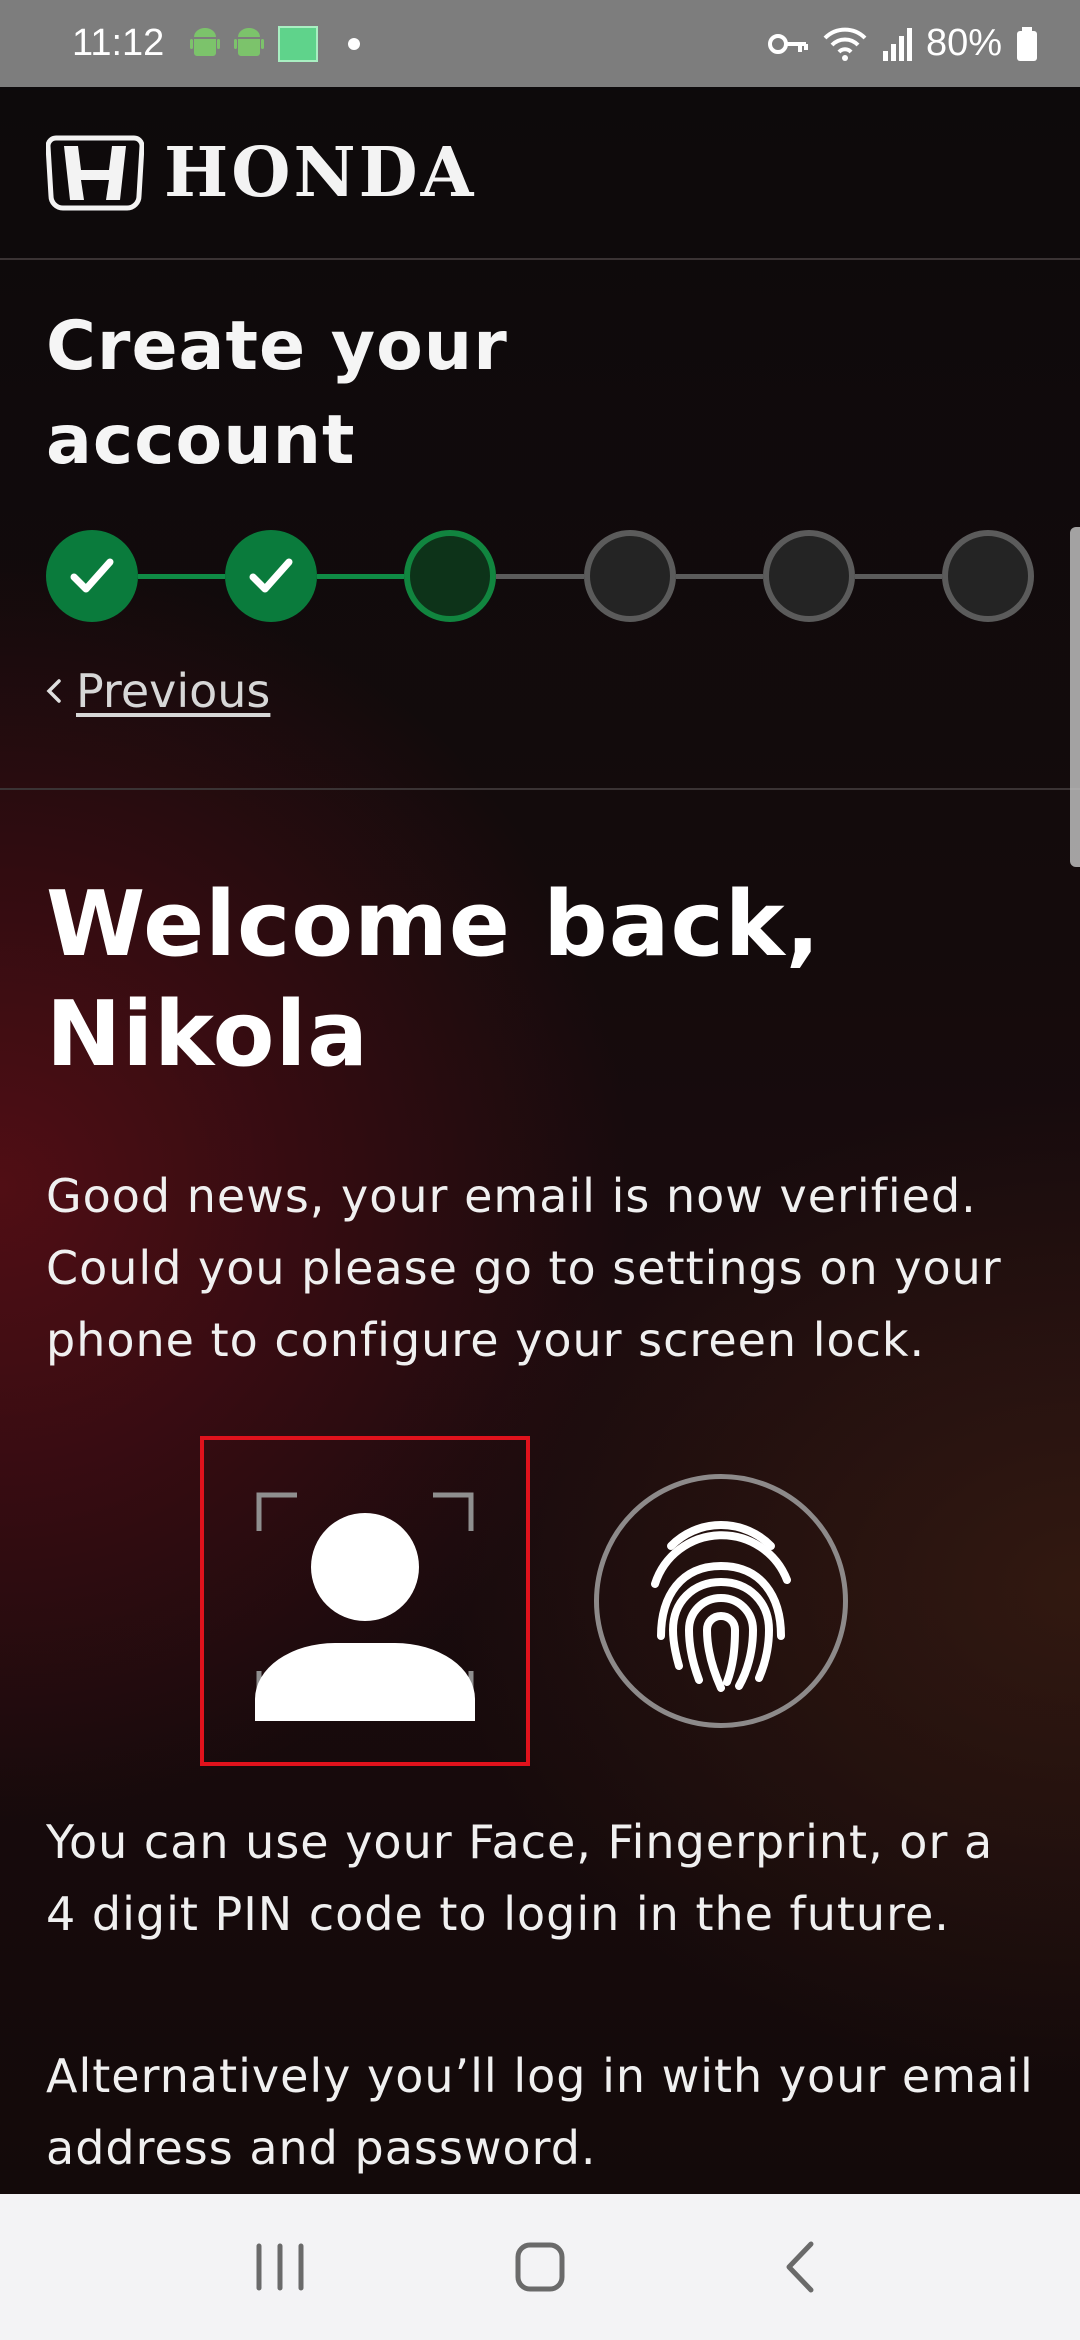 The image size is (1080, 2340). What do you see at coordinates (354, 43) in the screenshot?
I see `dot-icon` at bounding box center [354, 43].